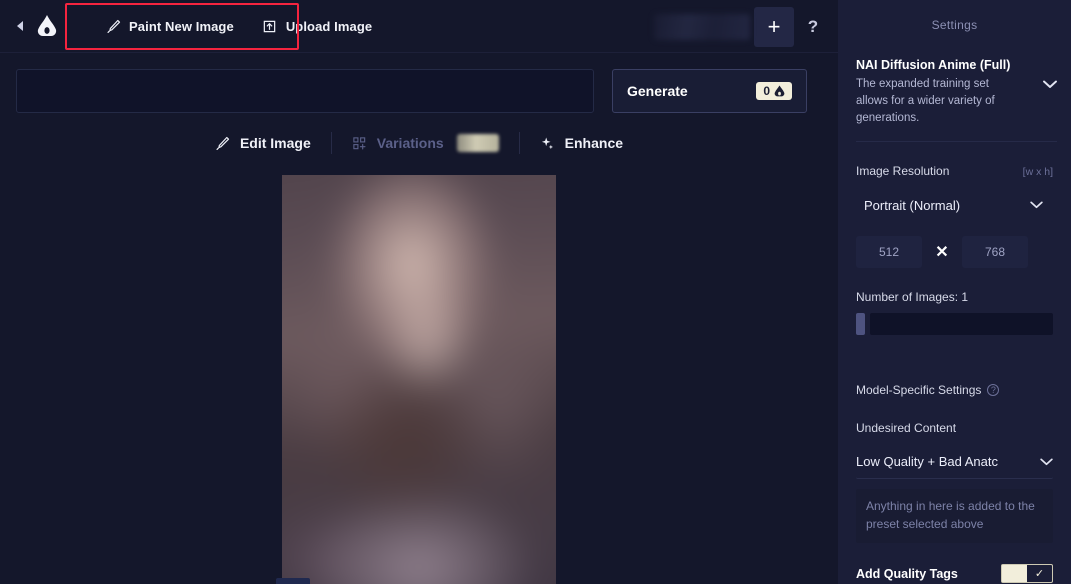 Image resolution: width=1071 pixels, height=584 pixels. Describe the element at coordinates (954, 25) in the screenshot. I see `settings-panel-title: Settings` at that location.